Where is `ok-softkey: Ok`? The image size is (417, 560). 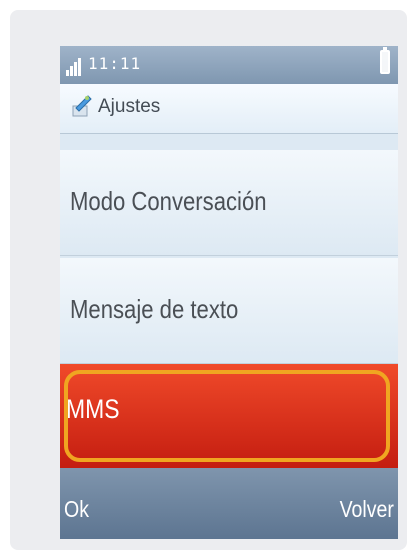 ok-softkey: Ok is located at coordinates (76, 509).